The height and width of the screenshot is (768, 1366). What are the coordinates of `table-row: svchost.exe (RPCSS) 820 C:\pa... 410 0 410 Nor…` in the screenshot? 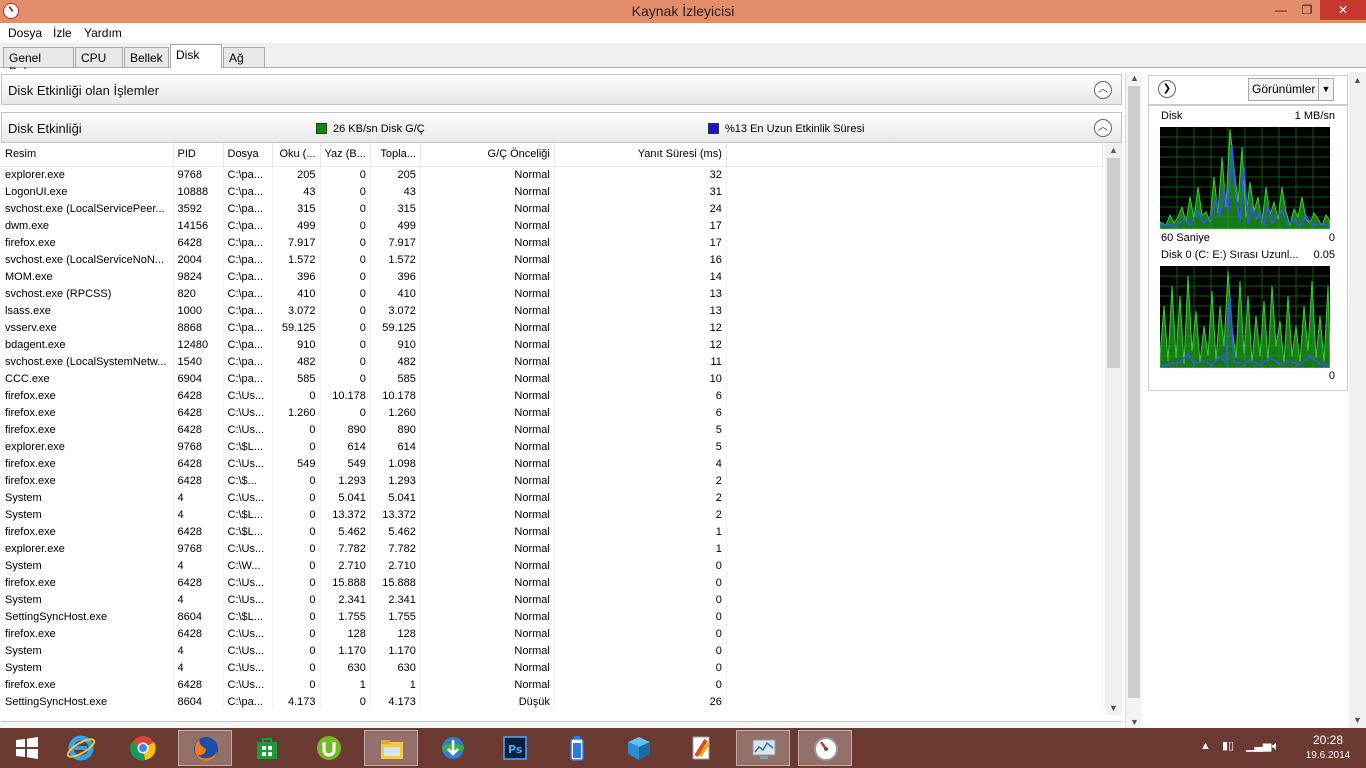 It's located at (552, 293).